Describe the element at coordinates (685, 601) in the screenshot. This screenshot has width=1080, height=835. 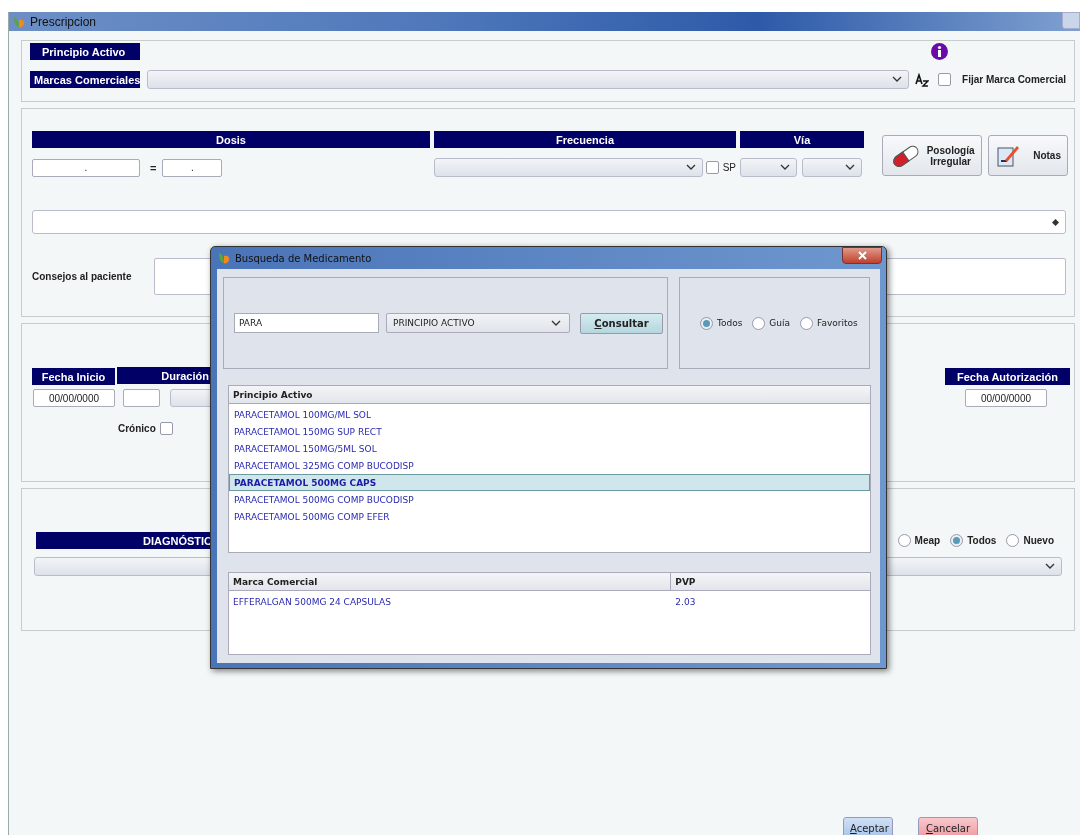
I see `table-cell-text: 2.03` at that location.